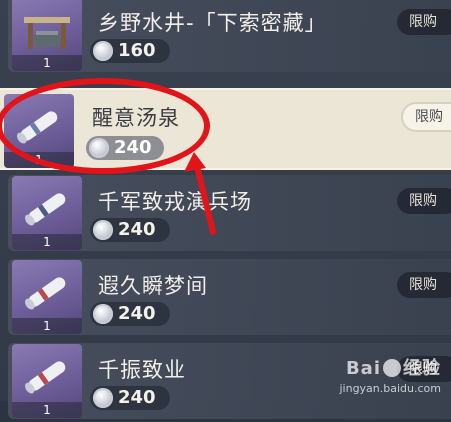 The image size is (451, 422). What do you see at coordinates (47, 33) in the screenshot?
I see `well-furniture-icon` at bounding box center [47, 33].